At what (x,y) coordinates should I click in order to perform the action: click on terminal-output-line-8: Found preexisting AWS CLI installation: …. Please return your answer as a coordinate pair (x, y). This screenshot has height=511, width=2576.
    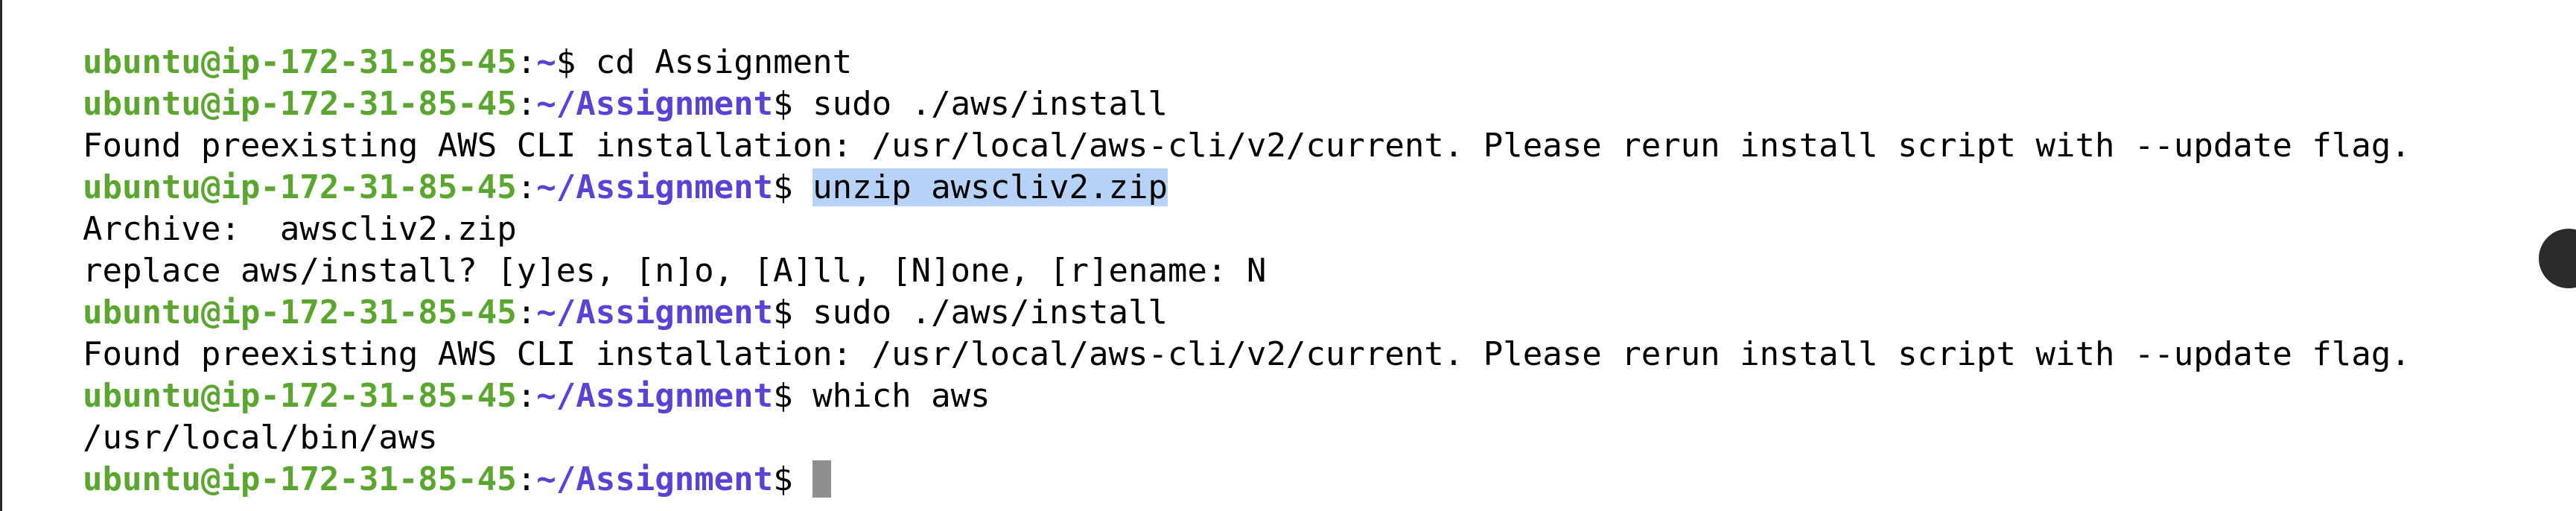
    Looking at the image, I should click on (1207, 333).